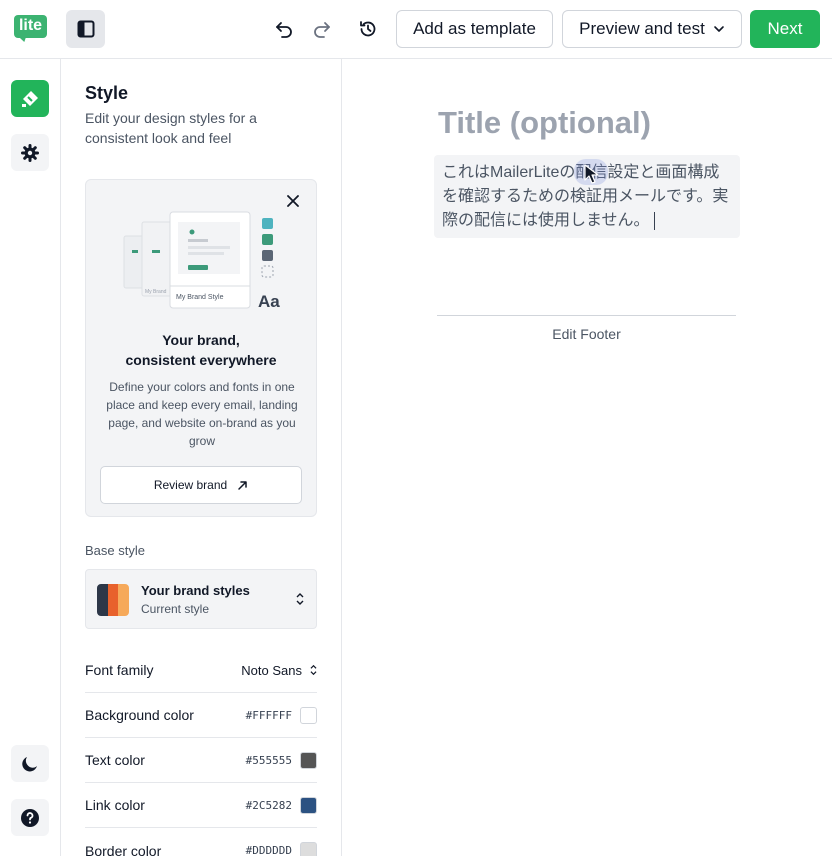 The width and height of the screenshot is (832, 856). What do you see at coordinates (268, 850) in the screenshot?
I see `border-color-value: #DDDDDD` at bounding box center [268, 850].